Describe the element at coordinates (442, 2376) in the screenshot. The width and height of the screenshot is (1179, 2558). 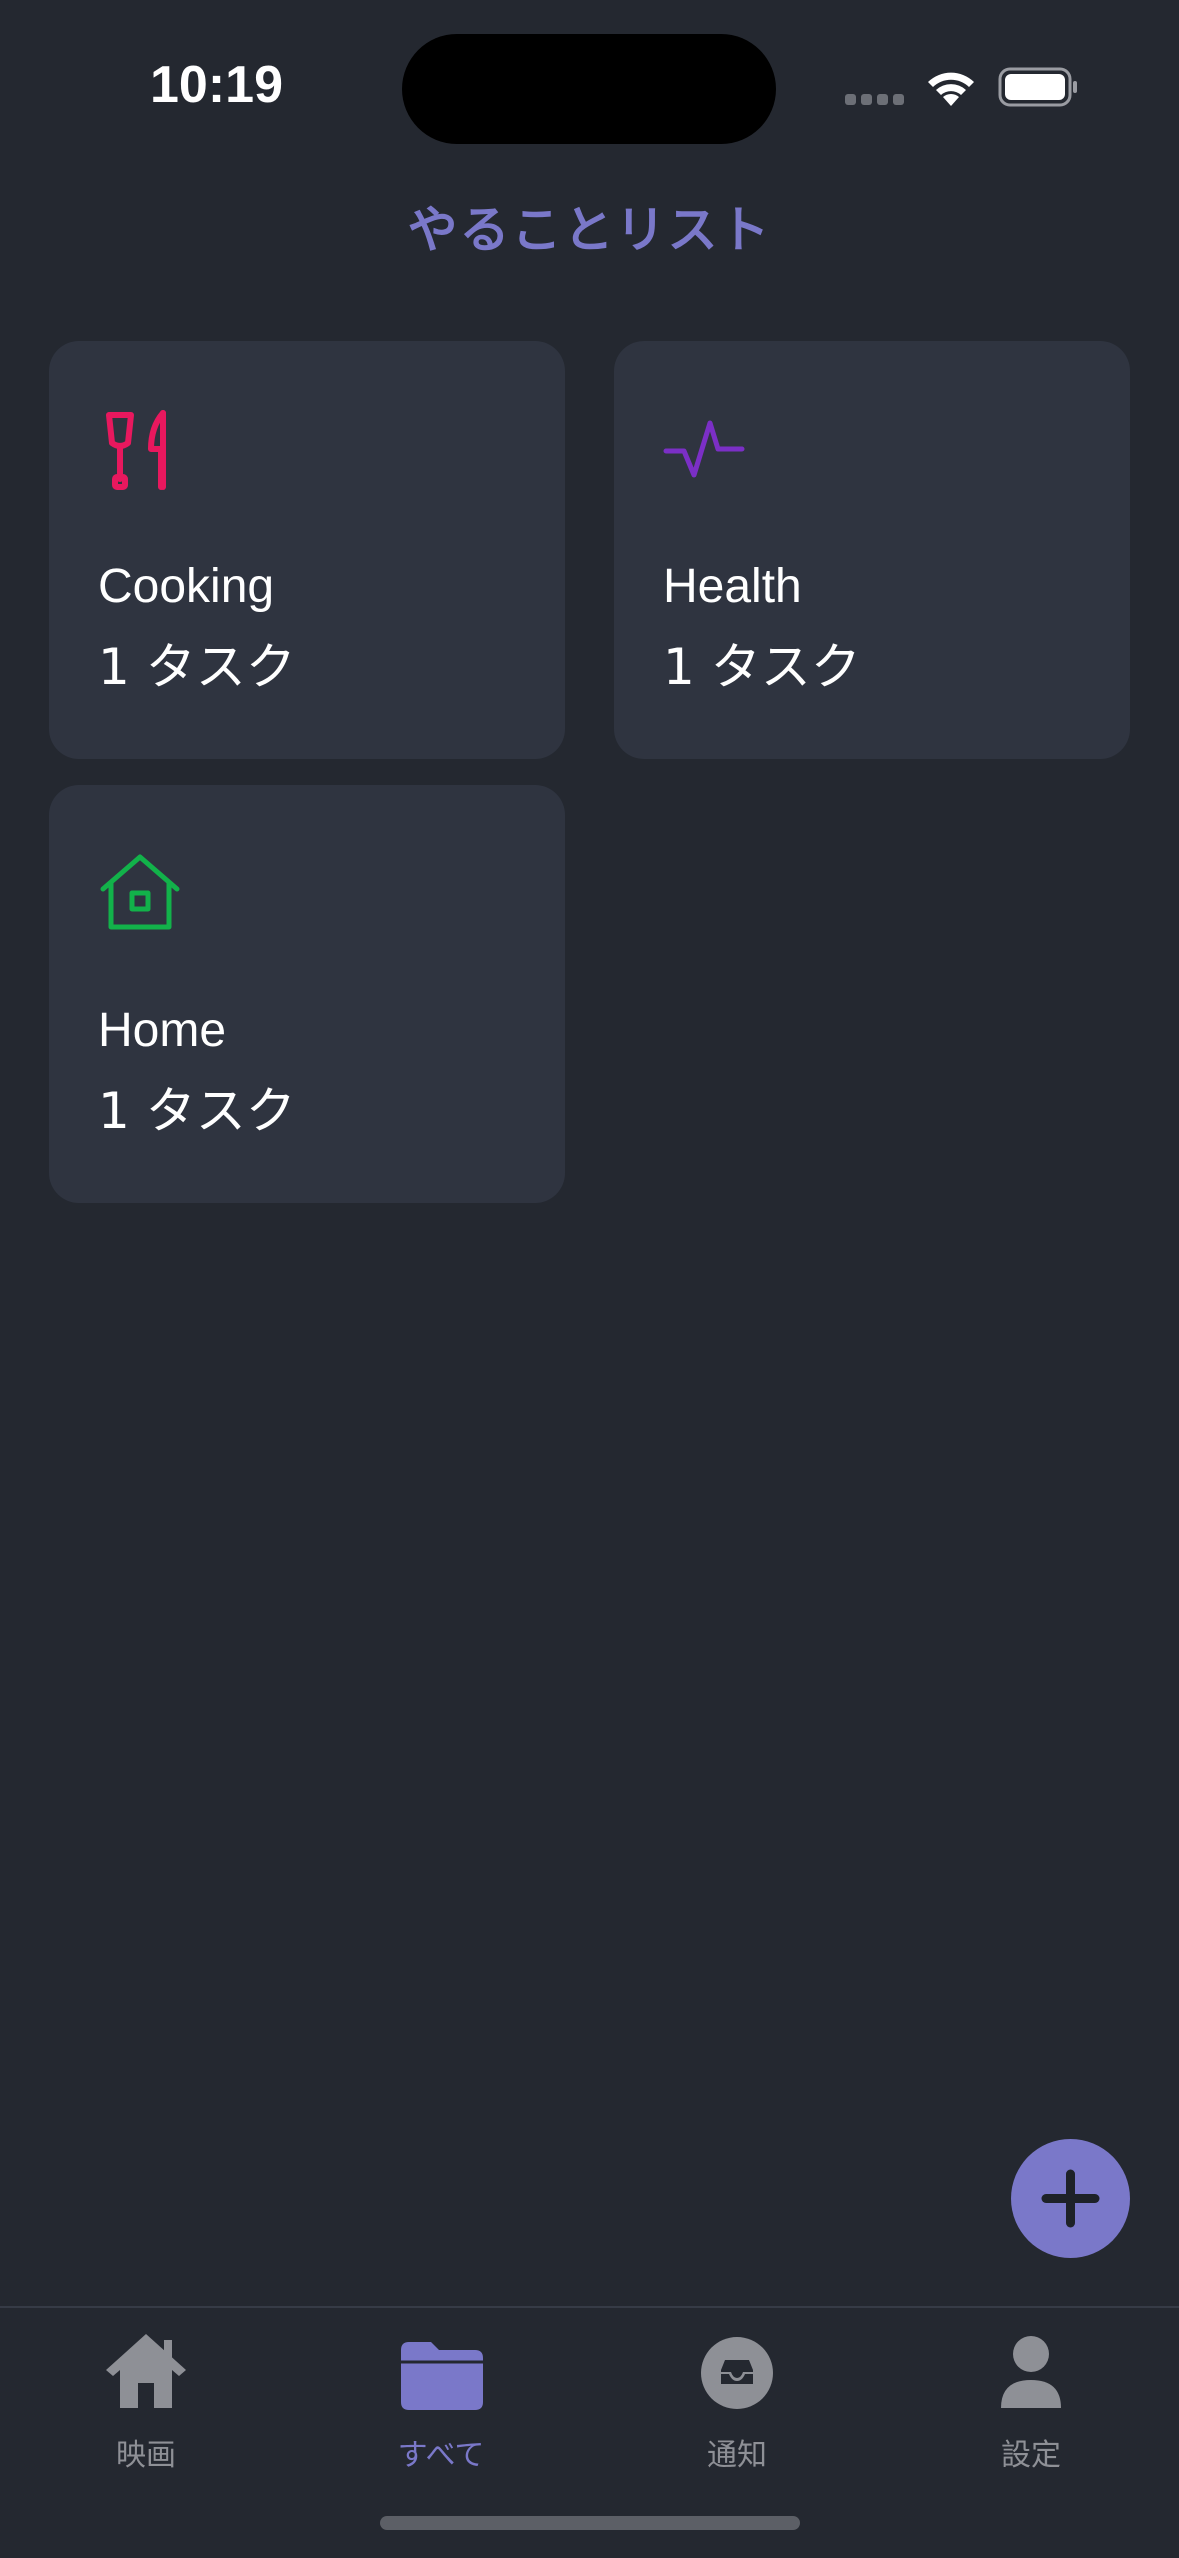
I see `folder-icon` at that location.